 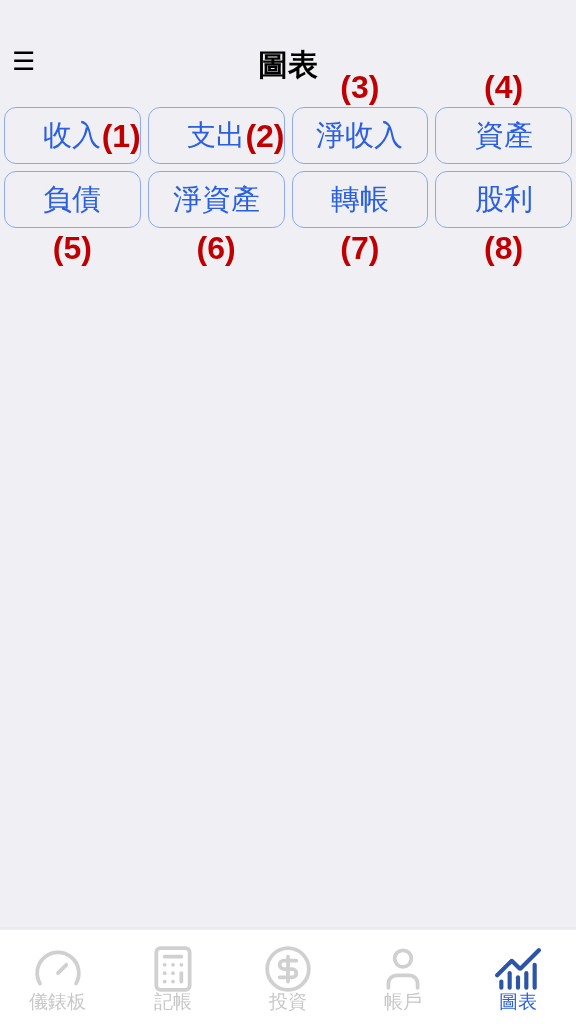 I want to click on annotation-number: (8), so click(x=504, y=248).